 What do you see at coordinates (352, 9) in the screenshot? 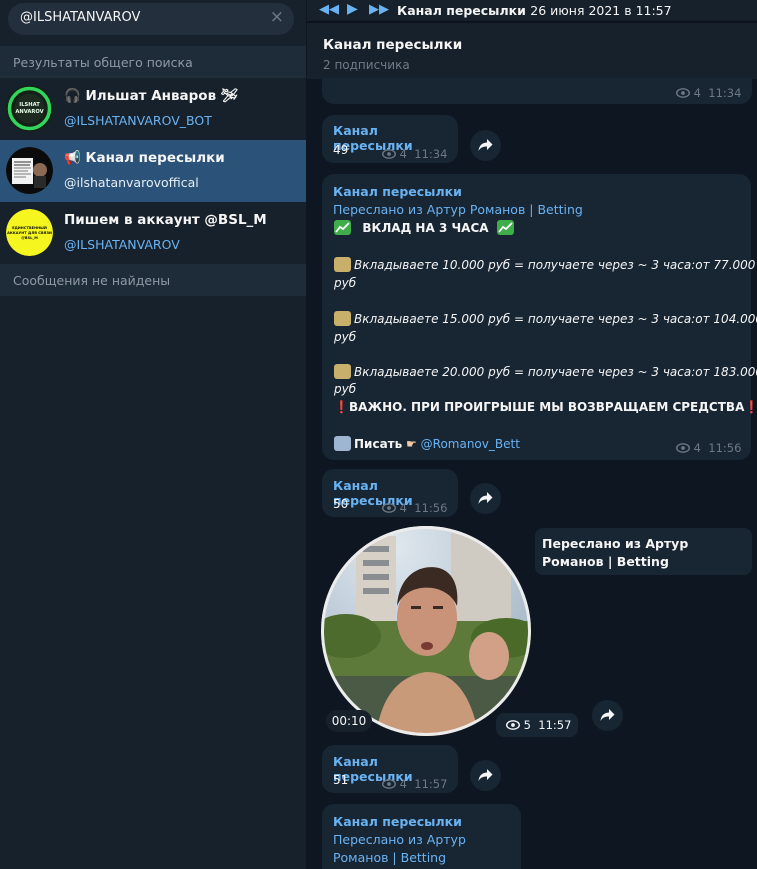
I see `play-icon: ▶` at bounding box center [352, 9].